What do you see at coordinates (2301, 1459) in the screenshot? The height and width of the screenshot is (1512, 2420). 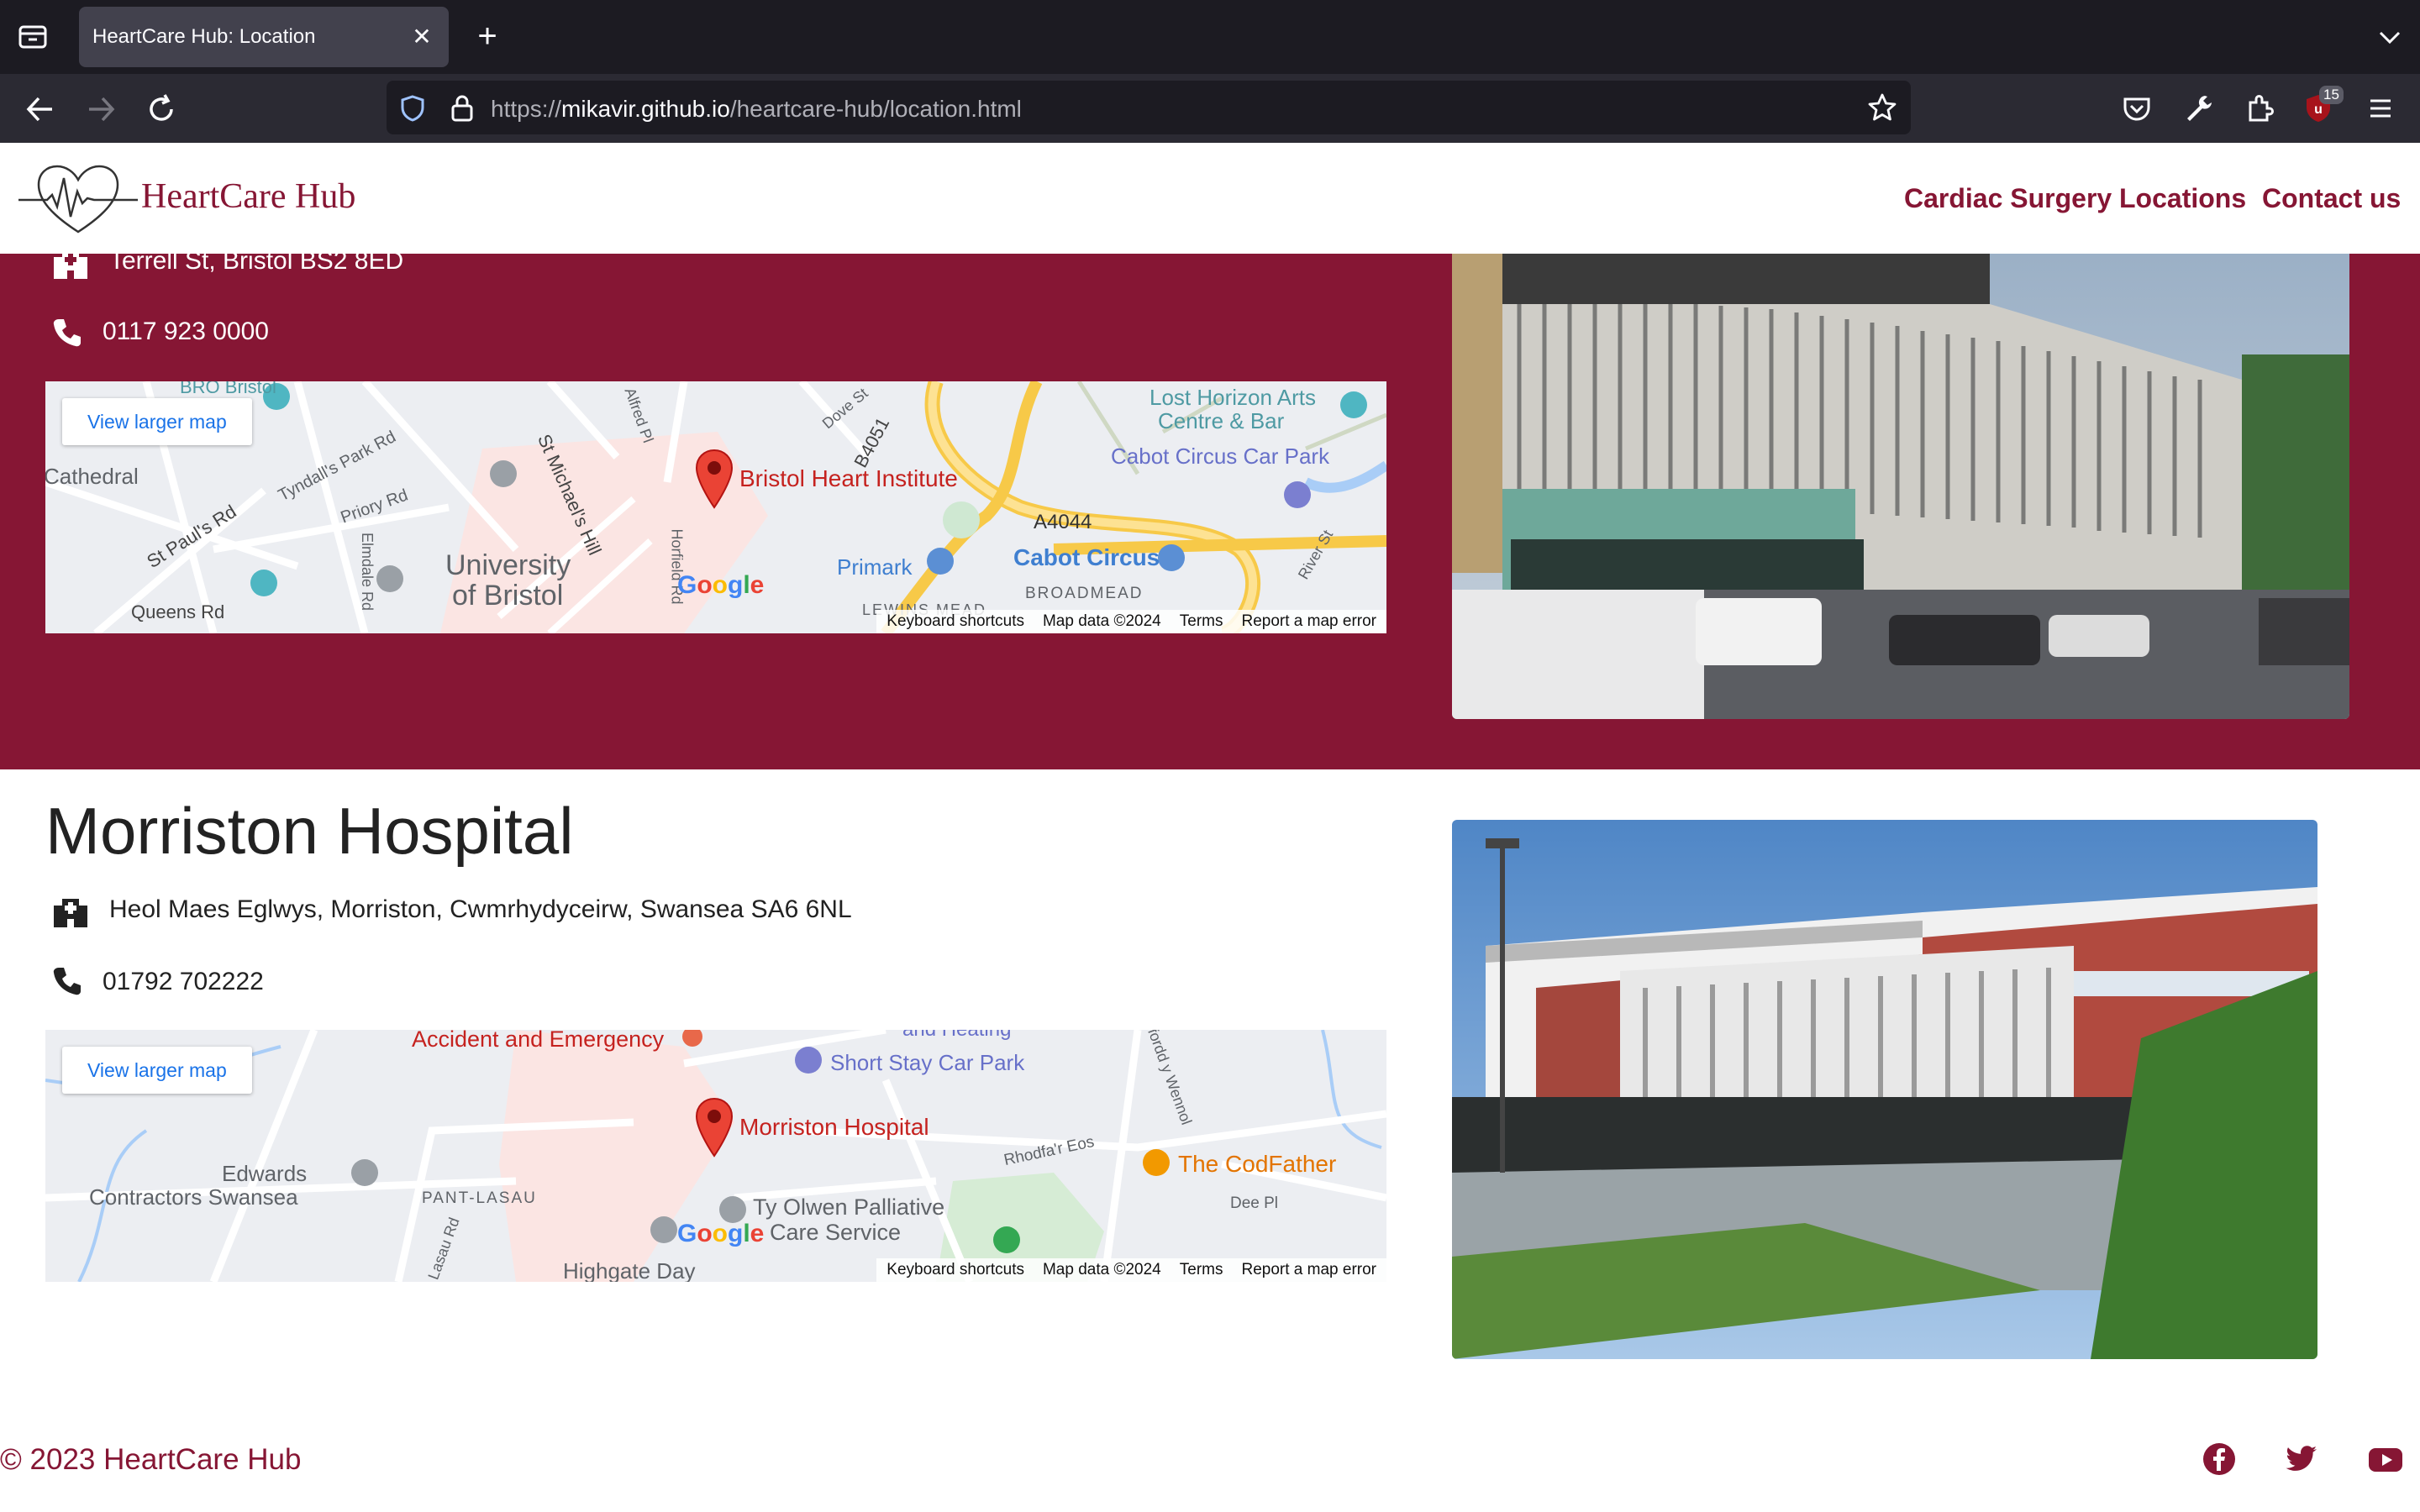 I see `twitter-icon` at bounding box center [2301, 1459].